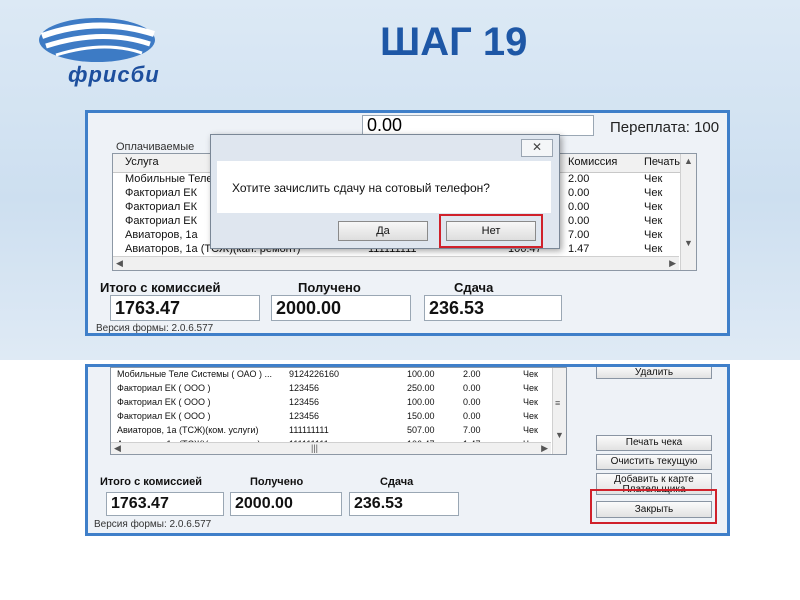  What do you see at coordinates (478, 125) in the screenshot?
I see `sum-field: 0.00` at bounding box center [478, 125].